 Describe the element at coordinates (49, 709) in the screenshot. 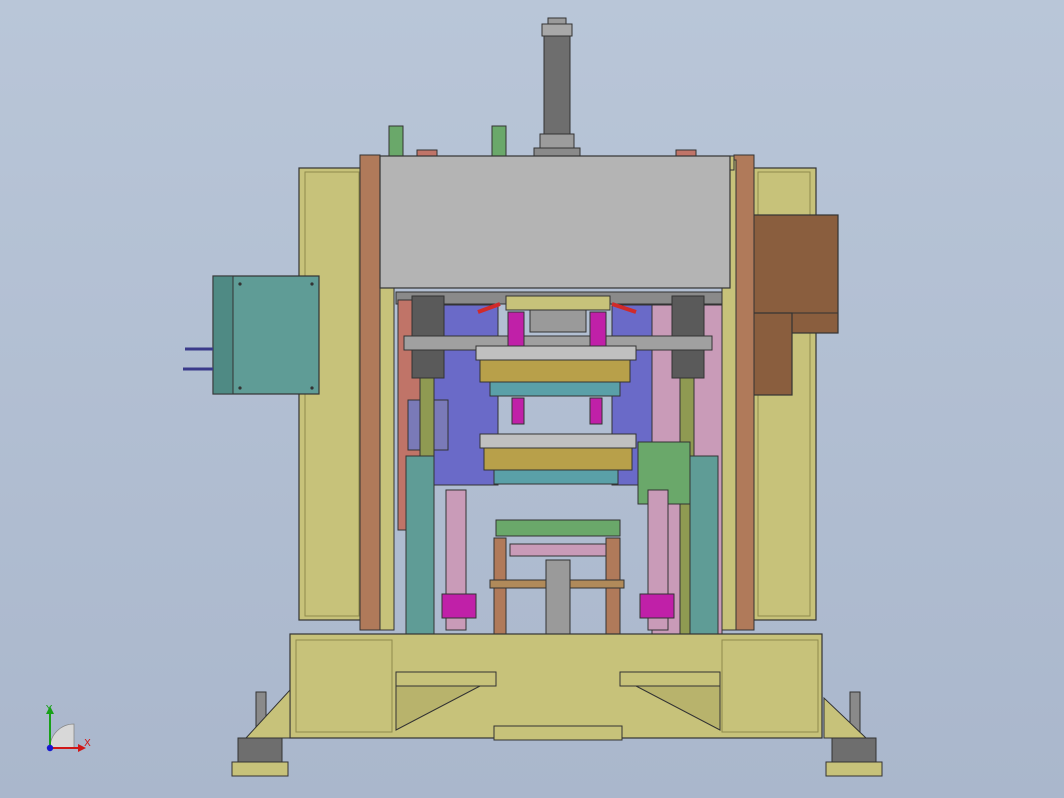

I see `y-axis-label: Y` at that location.